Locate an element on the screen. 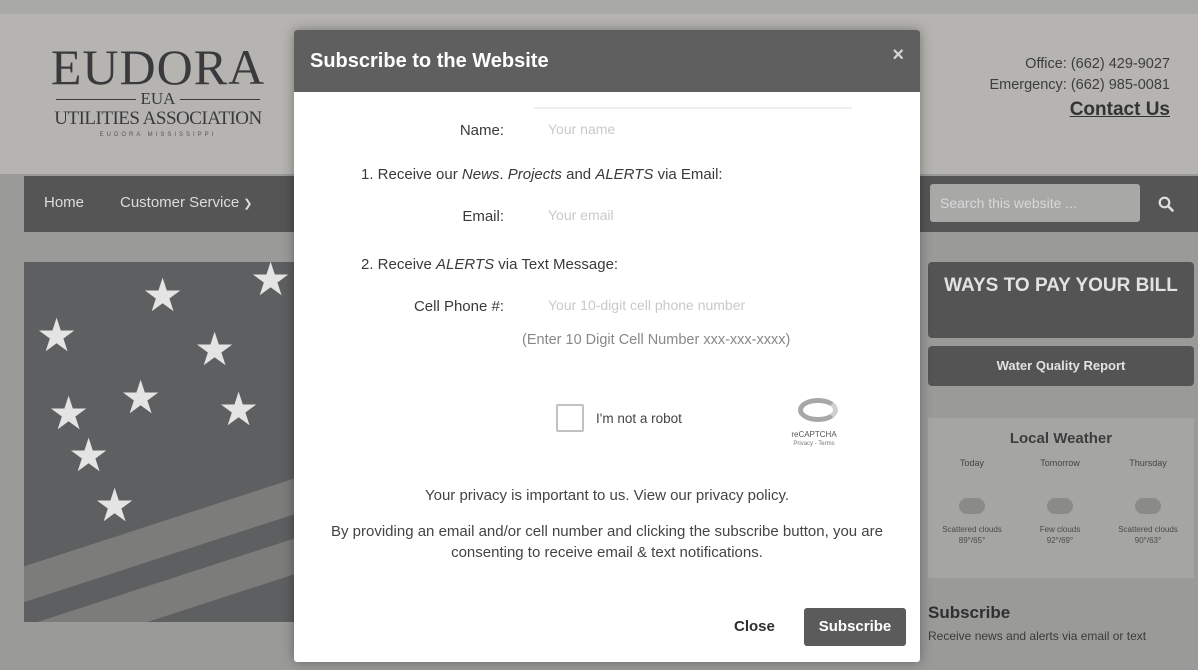 The image size is (1198, 670). logo-main-text: EUDORA is located at coordinates (158, 67).